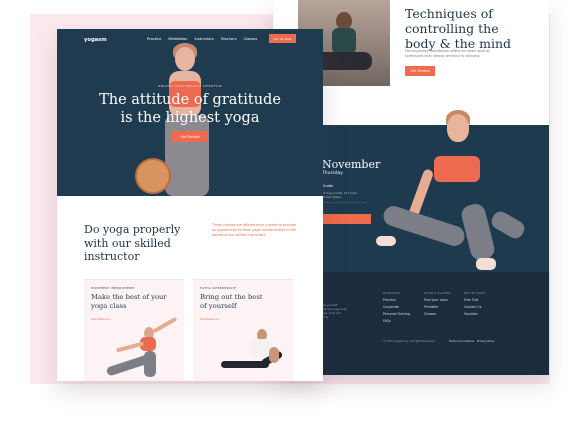  What do you see at coordinates (391, 293) in the screenshot?
I see `footer-column-head: WORKSHOP` at bounding box center [391, 293].